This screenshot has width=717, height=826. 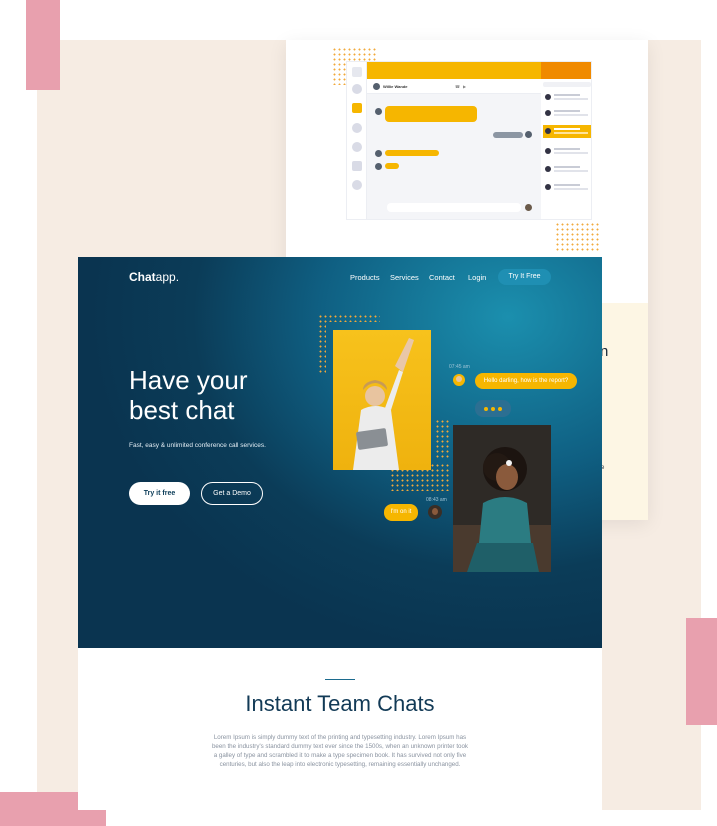 I want to click on preview-card-cream-strip, so click(x=625, y=411).